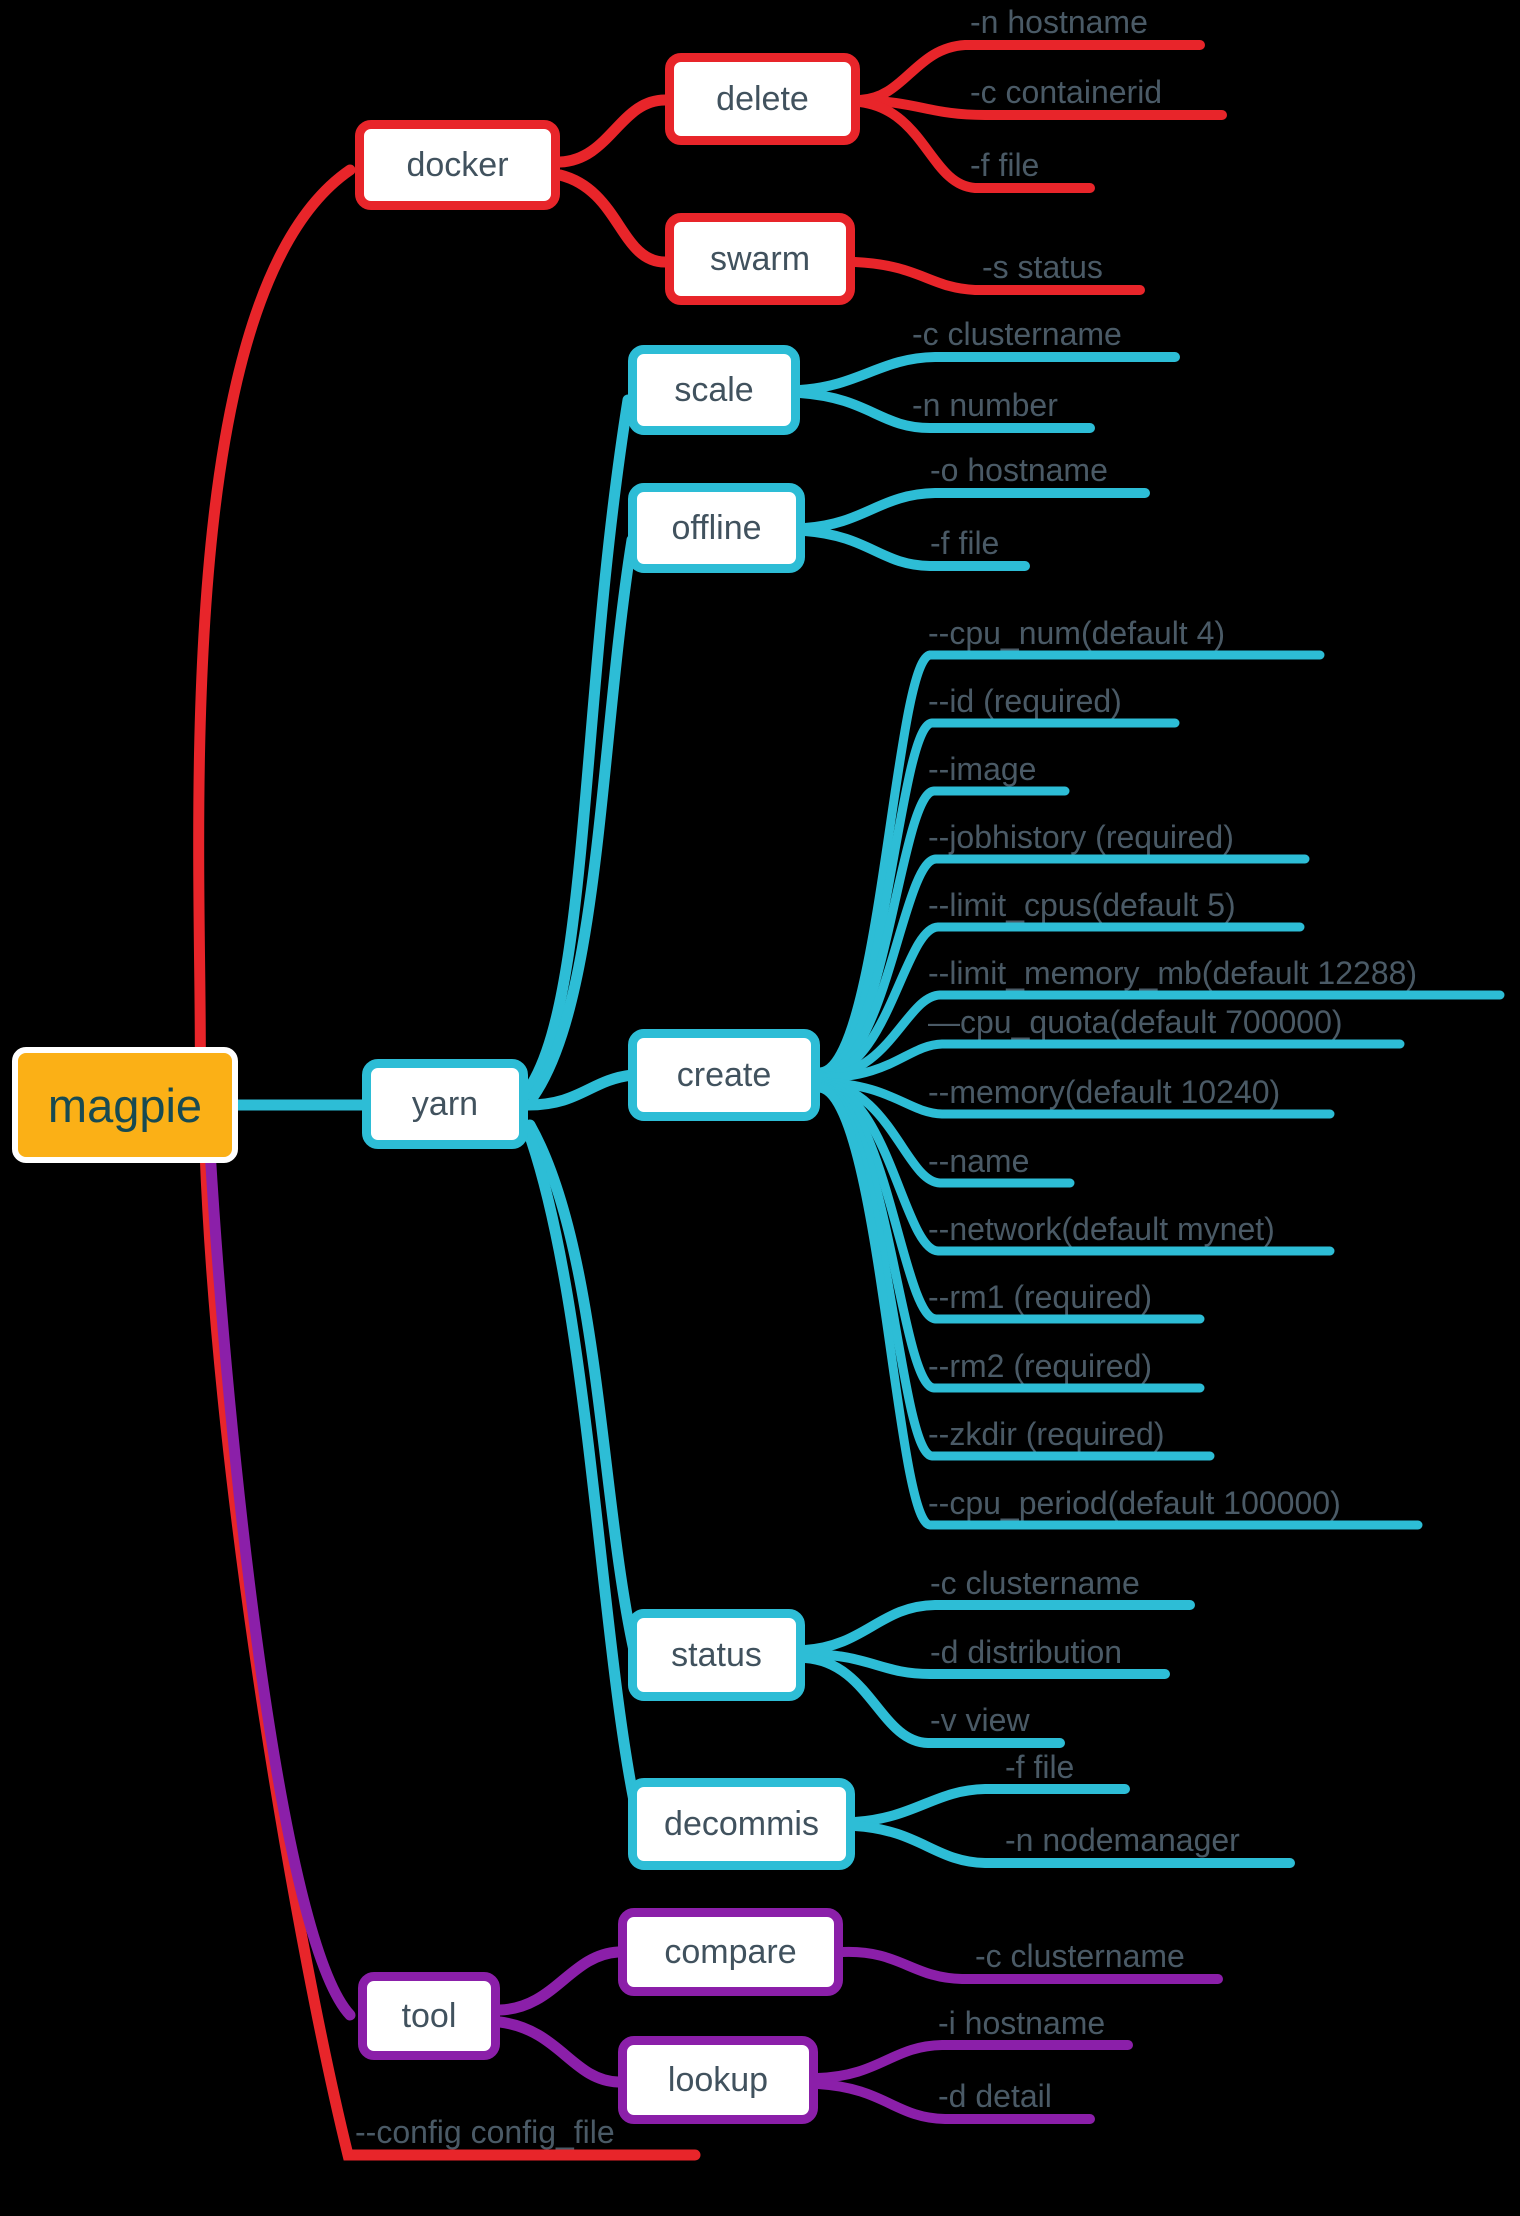 The image size is (1520, 2216). Describe the element at coordinates (995, 2096) in the screenshot. I see `leaf-lookup-option-1: -d detail` at that location.